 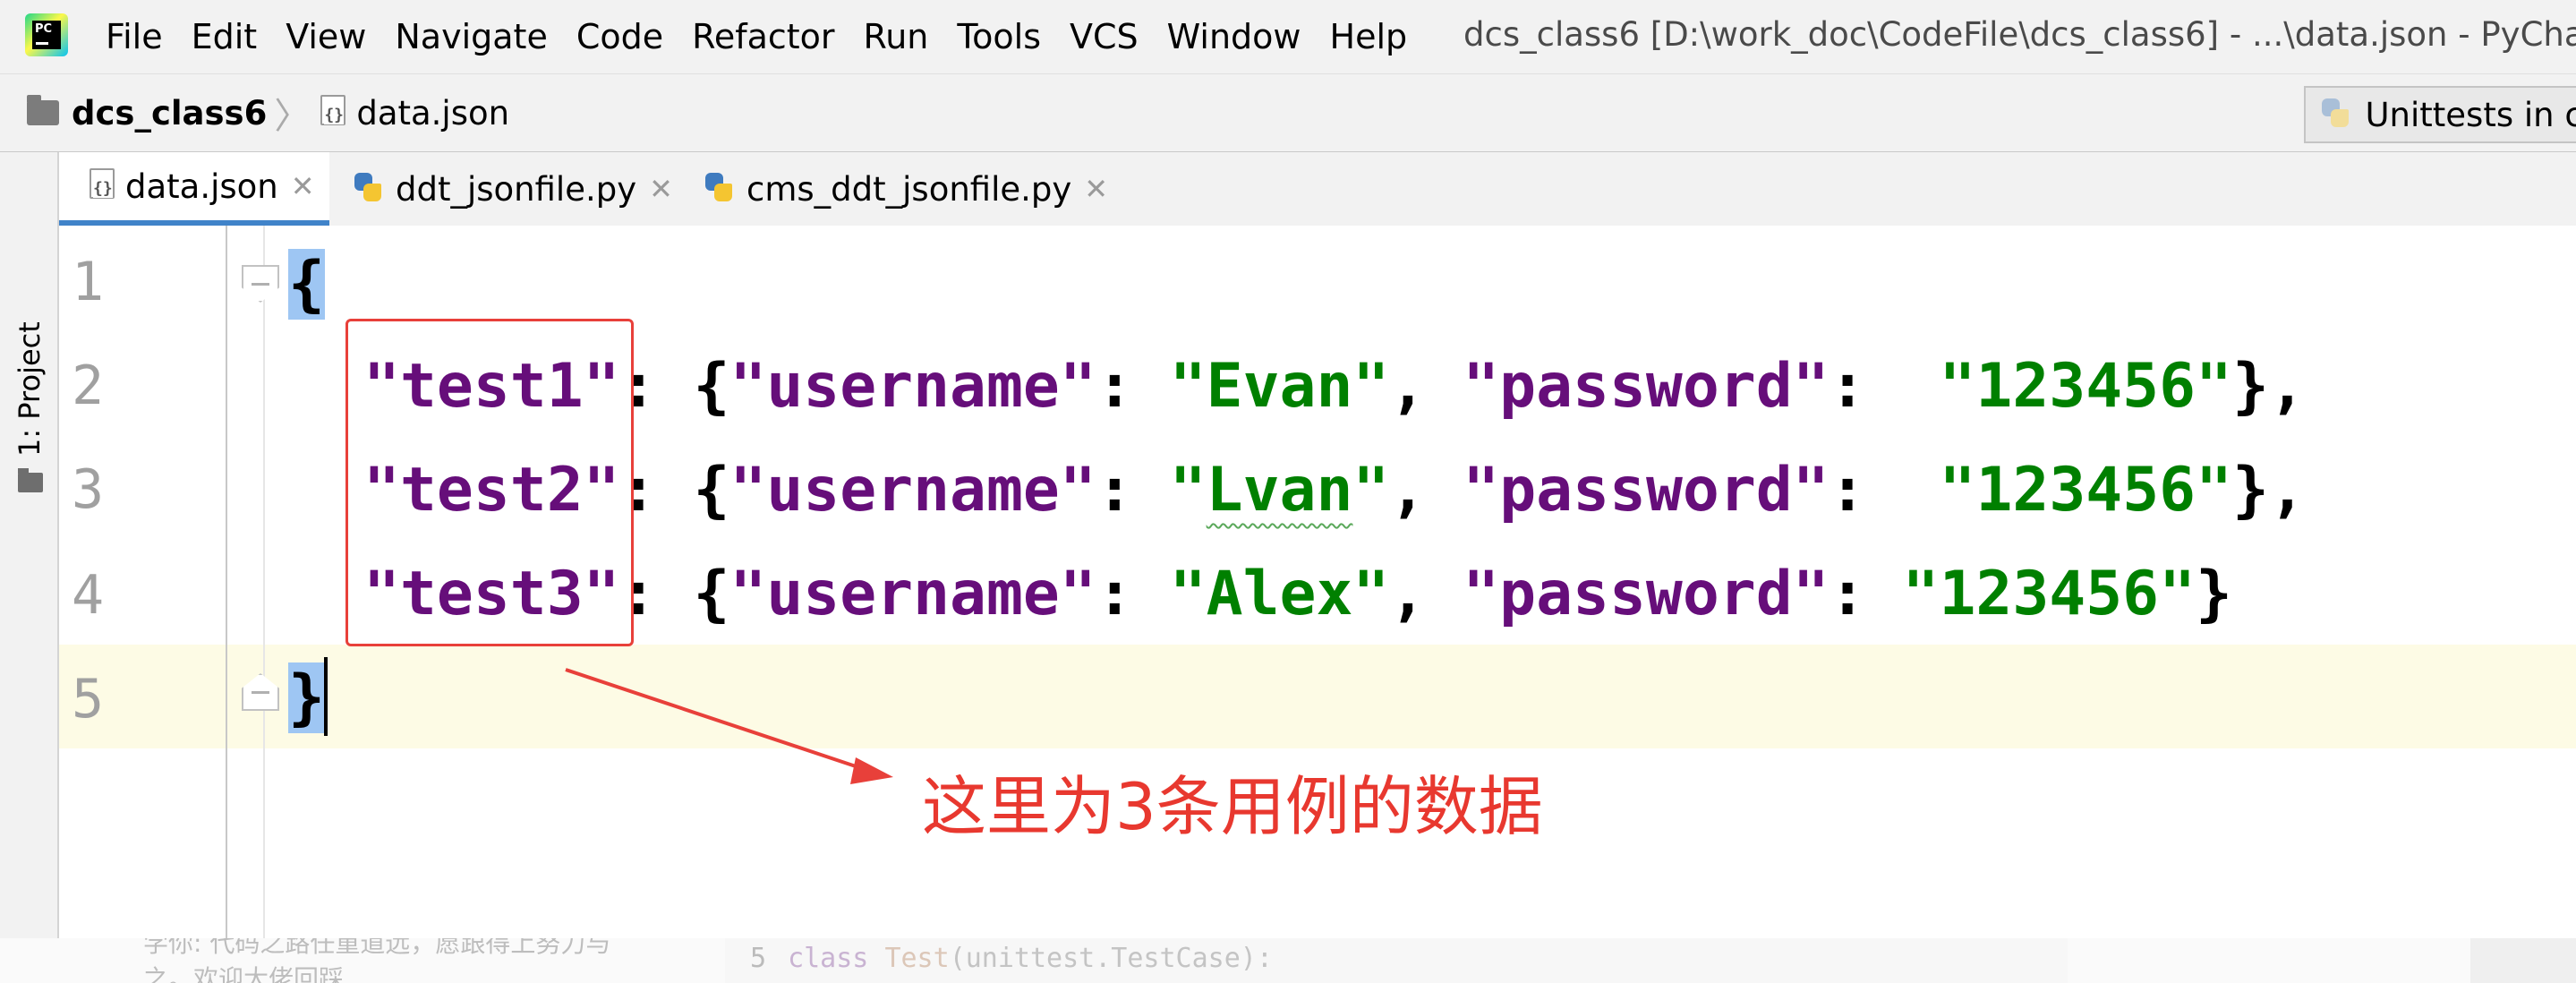 I want to click on menu-code: Code, so click(x=619, y=36).